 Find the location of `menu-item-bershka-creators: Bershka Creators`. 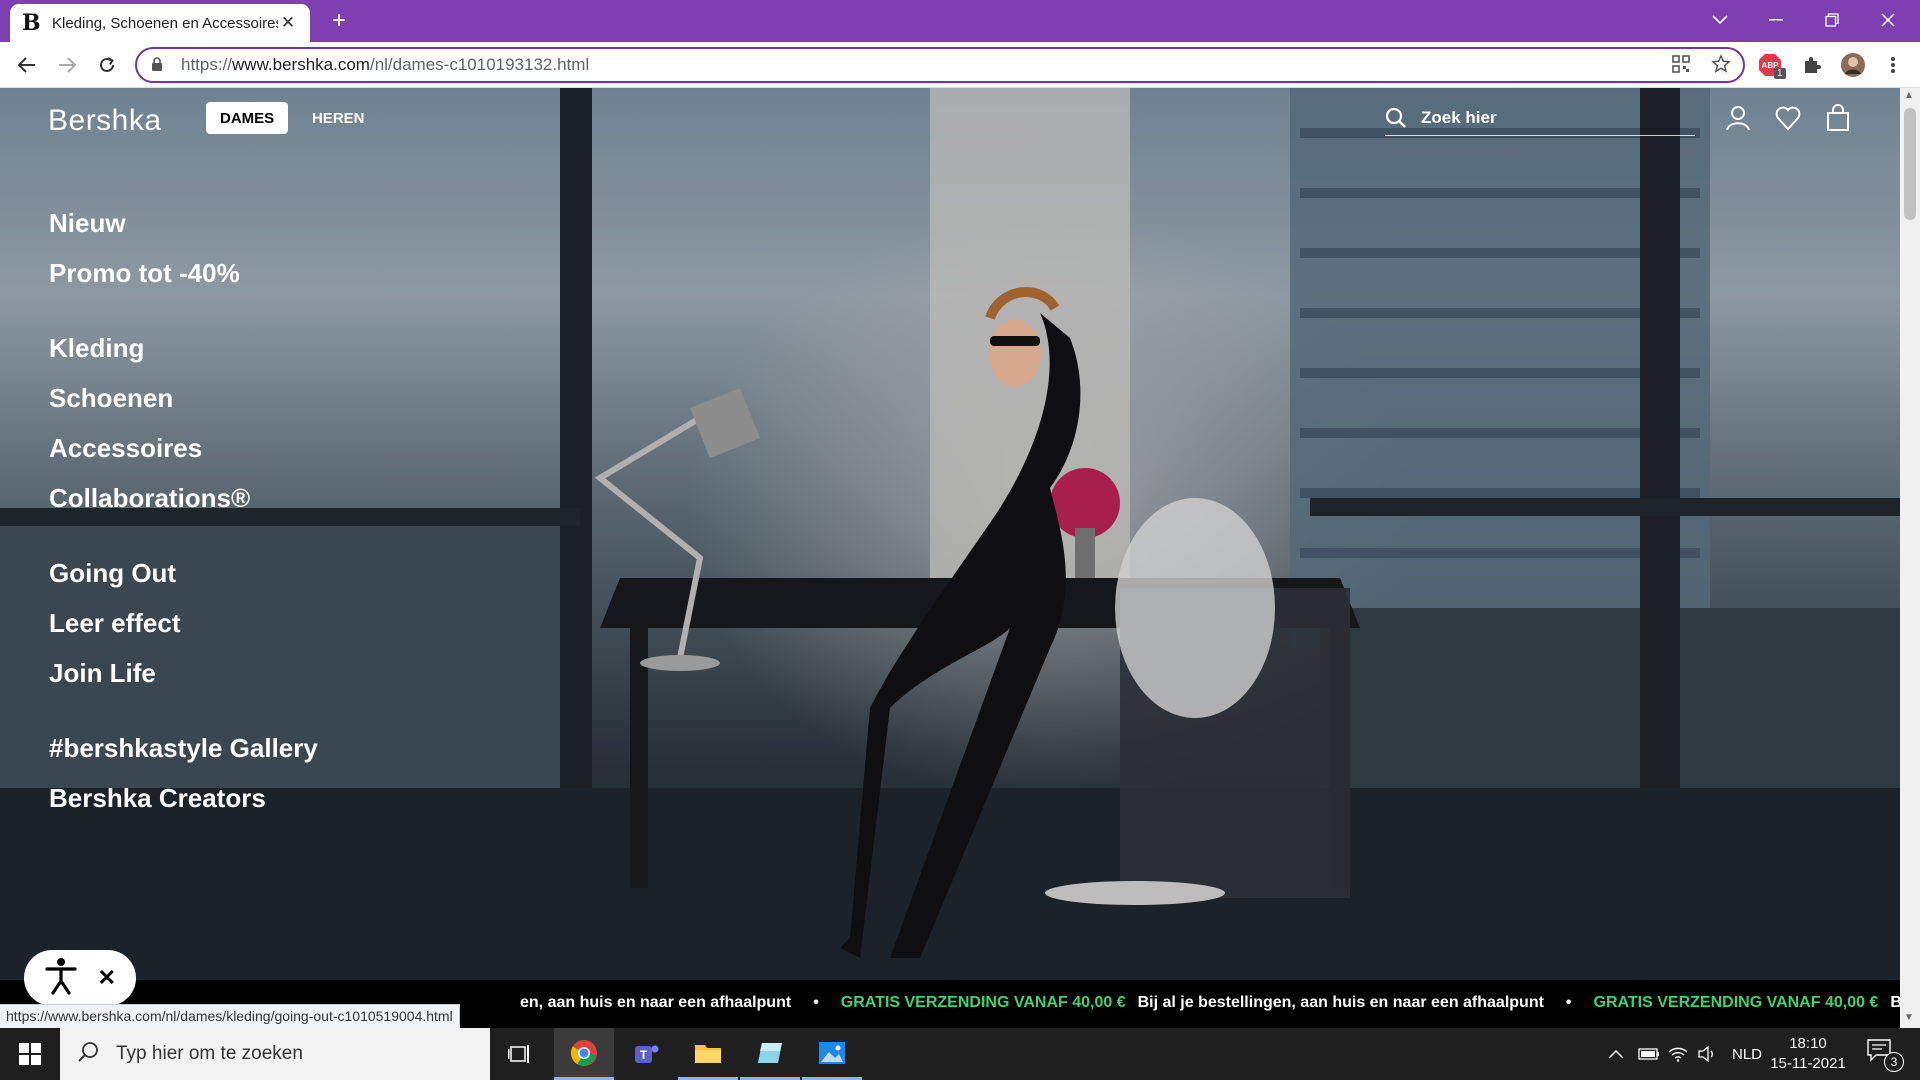

menu-item-bershka-creators: Bershka Creators is located at coordinates (183, 798).